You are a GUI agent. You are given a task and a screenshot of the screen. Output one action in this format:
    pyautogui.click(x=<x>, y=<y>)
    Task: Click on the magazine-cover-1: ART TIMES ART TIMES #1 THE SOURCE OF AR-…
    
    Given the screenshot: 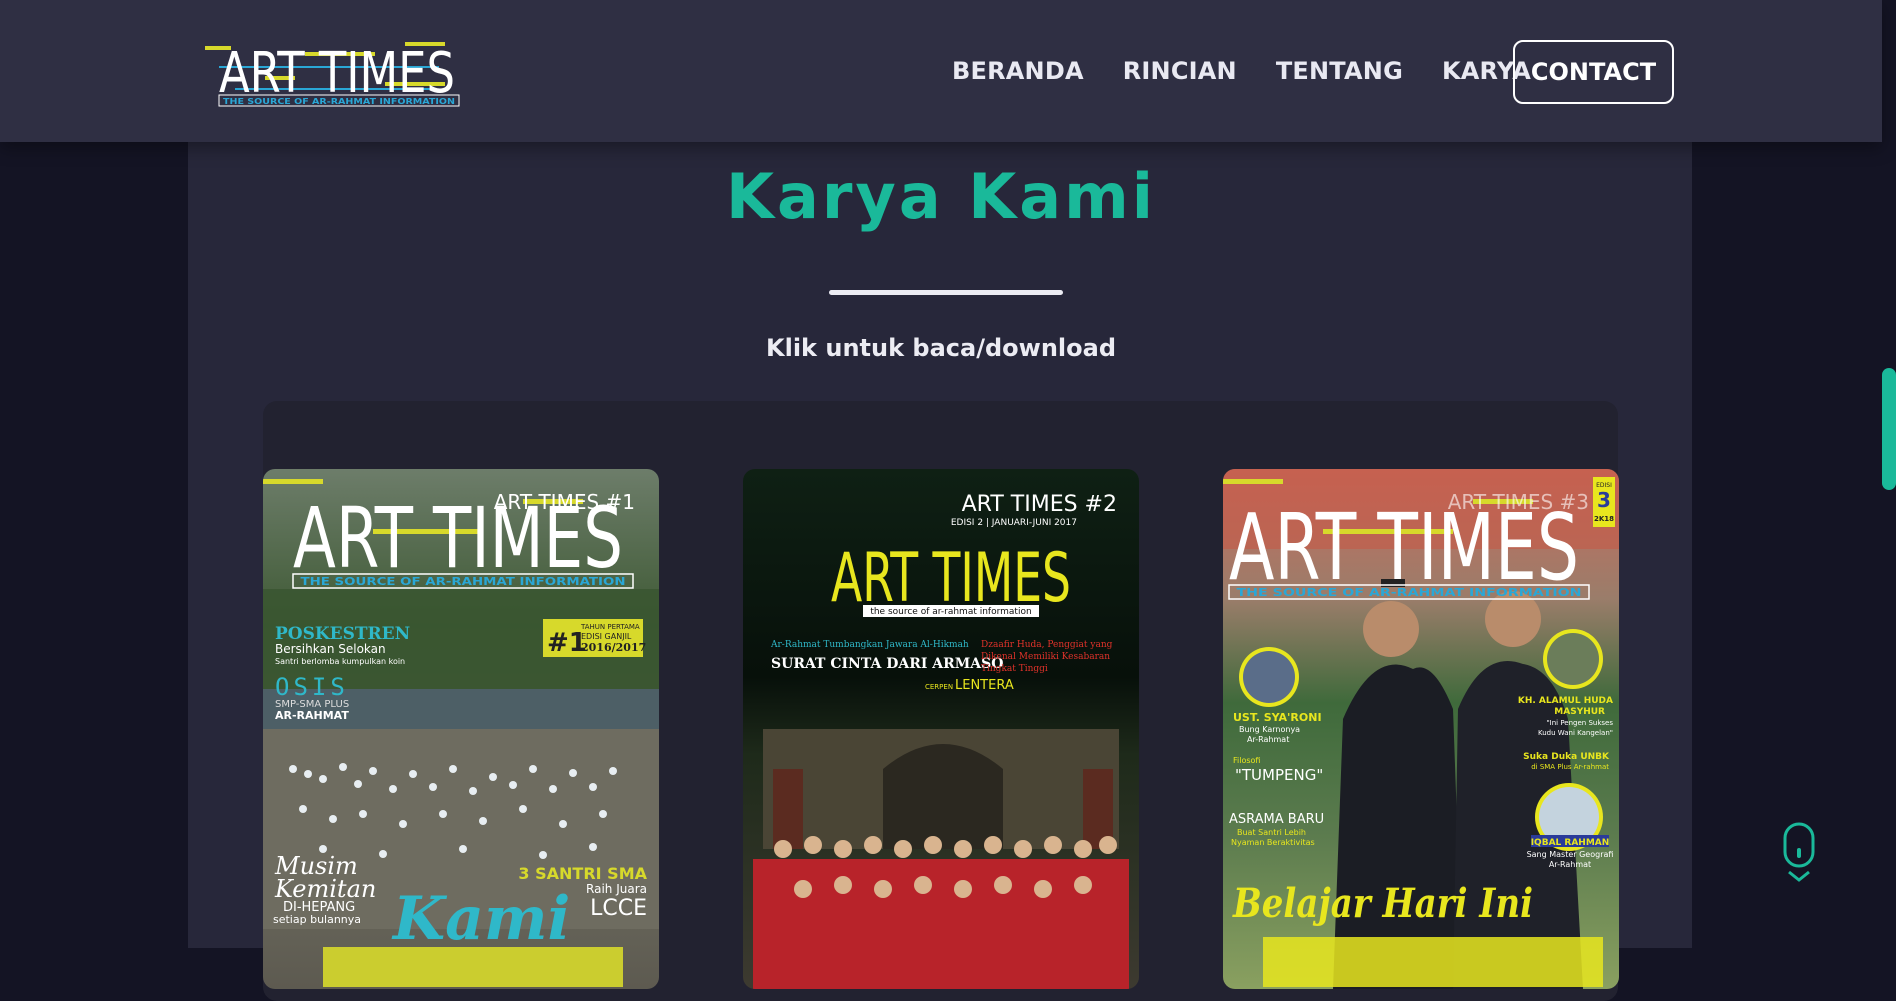 What is the action you would take?
    pyautogui.click(x=461, y=729)
    